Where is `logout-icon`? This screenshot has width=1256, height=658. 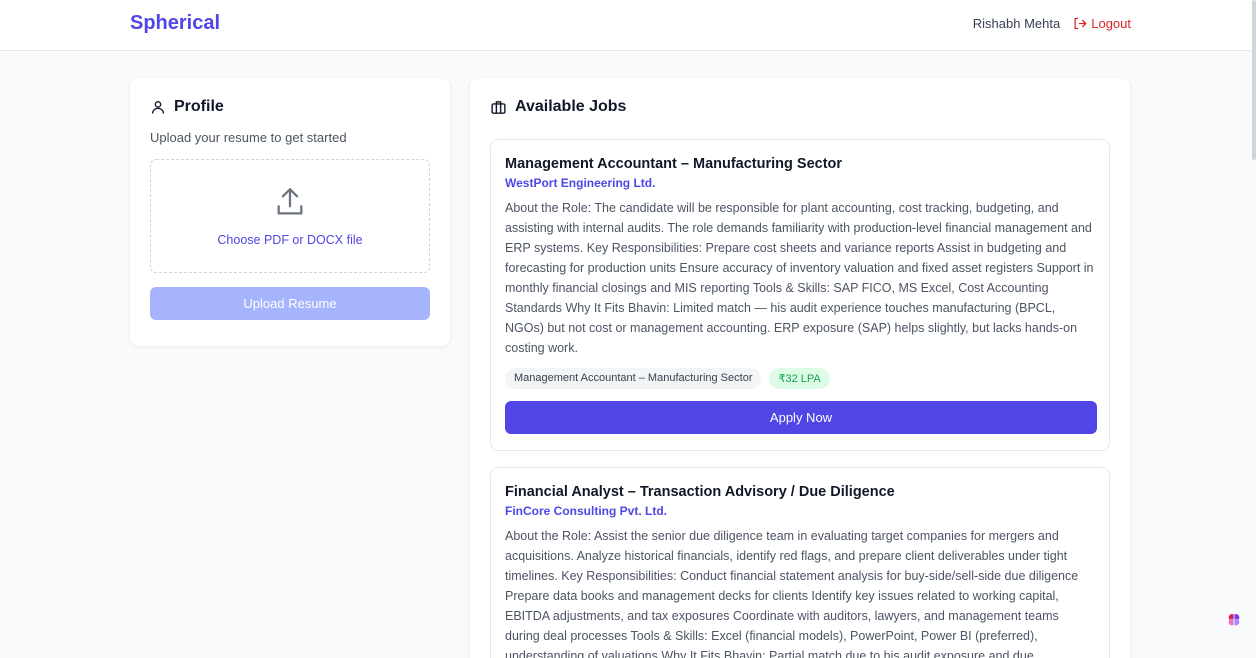
logout-icon is located at coordinates (1080, 23).